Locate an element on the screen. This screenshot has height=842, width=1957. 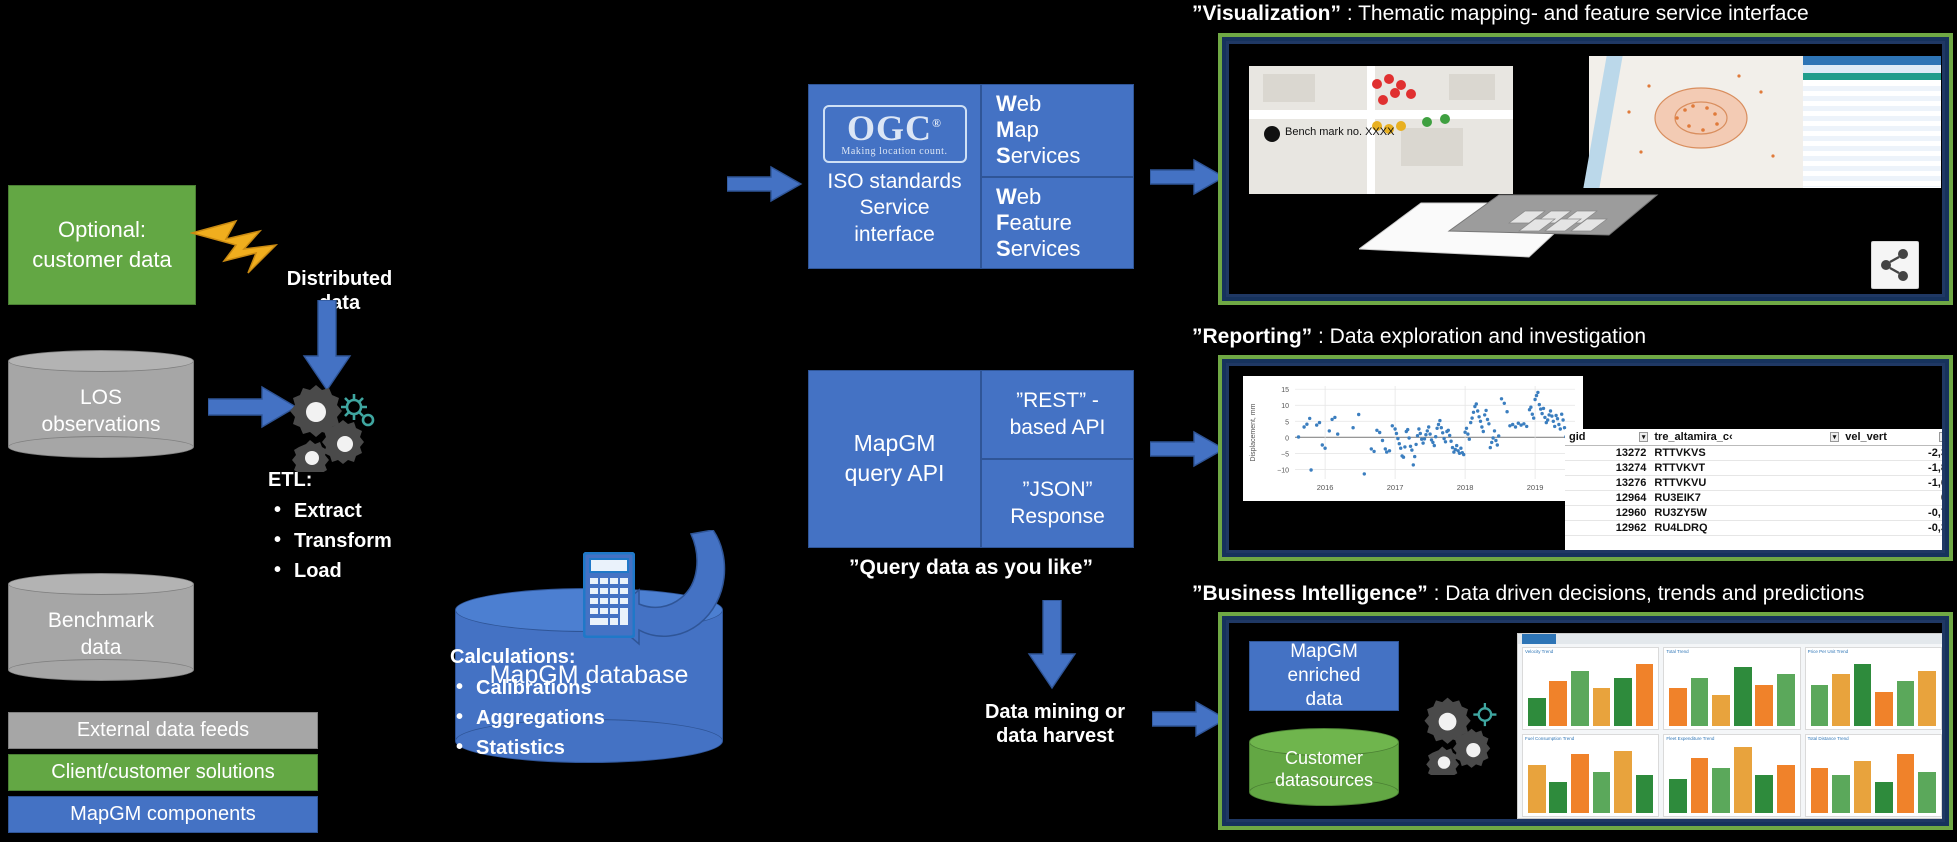
table-cell: -1,8 is located at coordinates (1891, 468).